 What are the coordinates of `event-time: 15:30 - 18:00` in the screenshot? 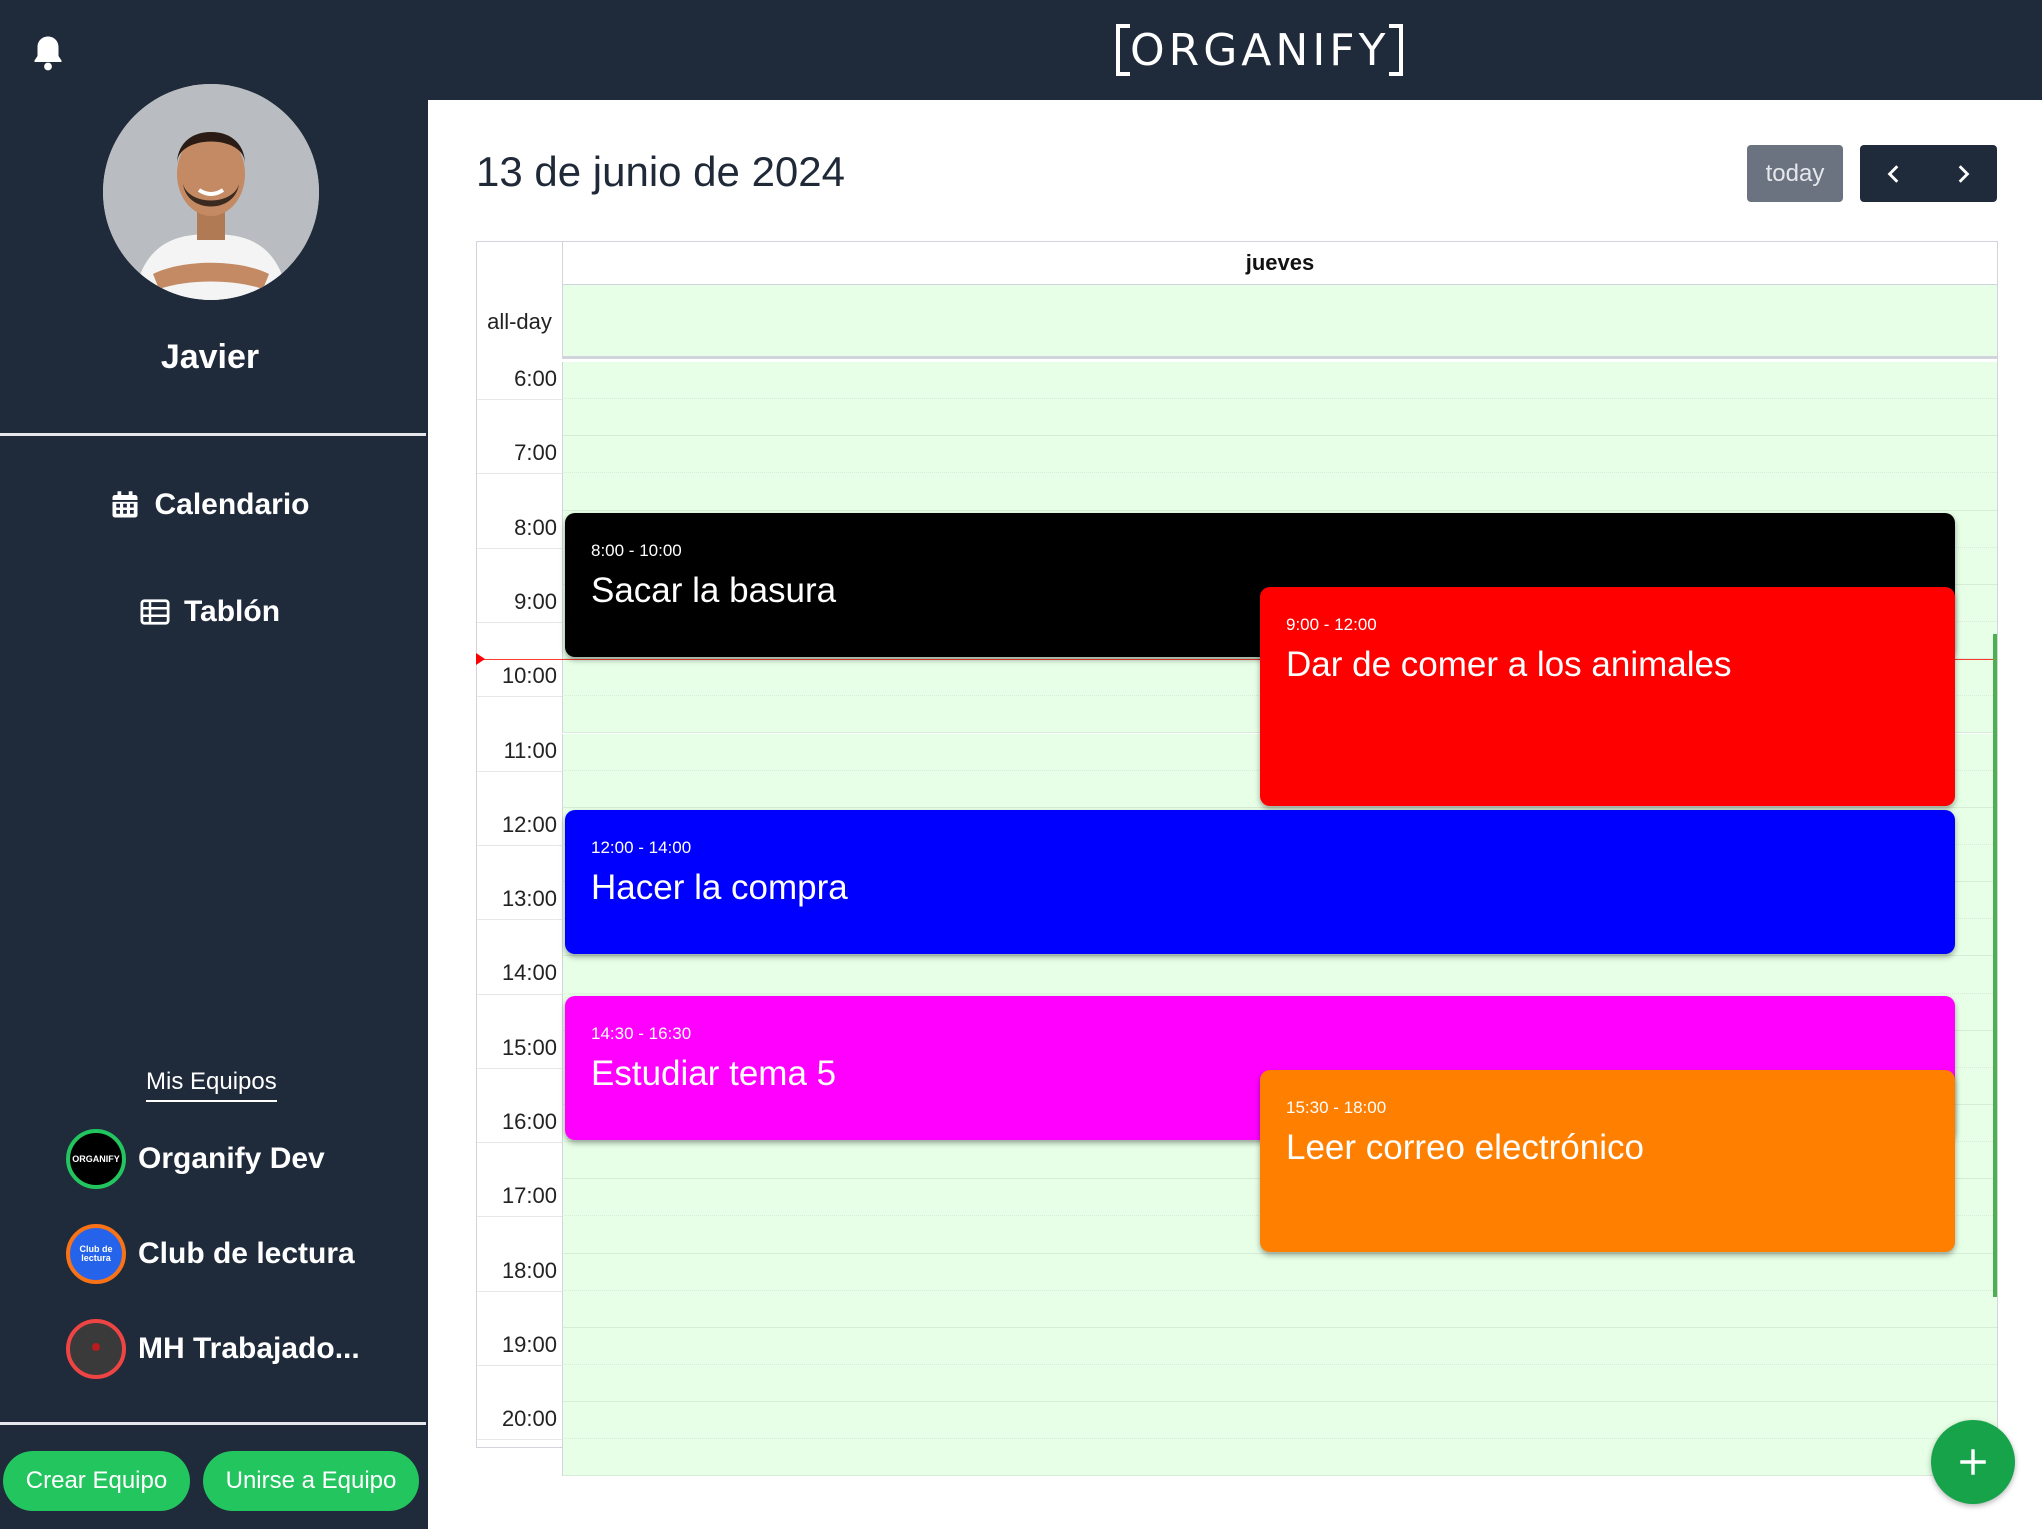 It's located at (1336, 1107).